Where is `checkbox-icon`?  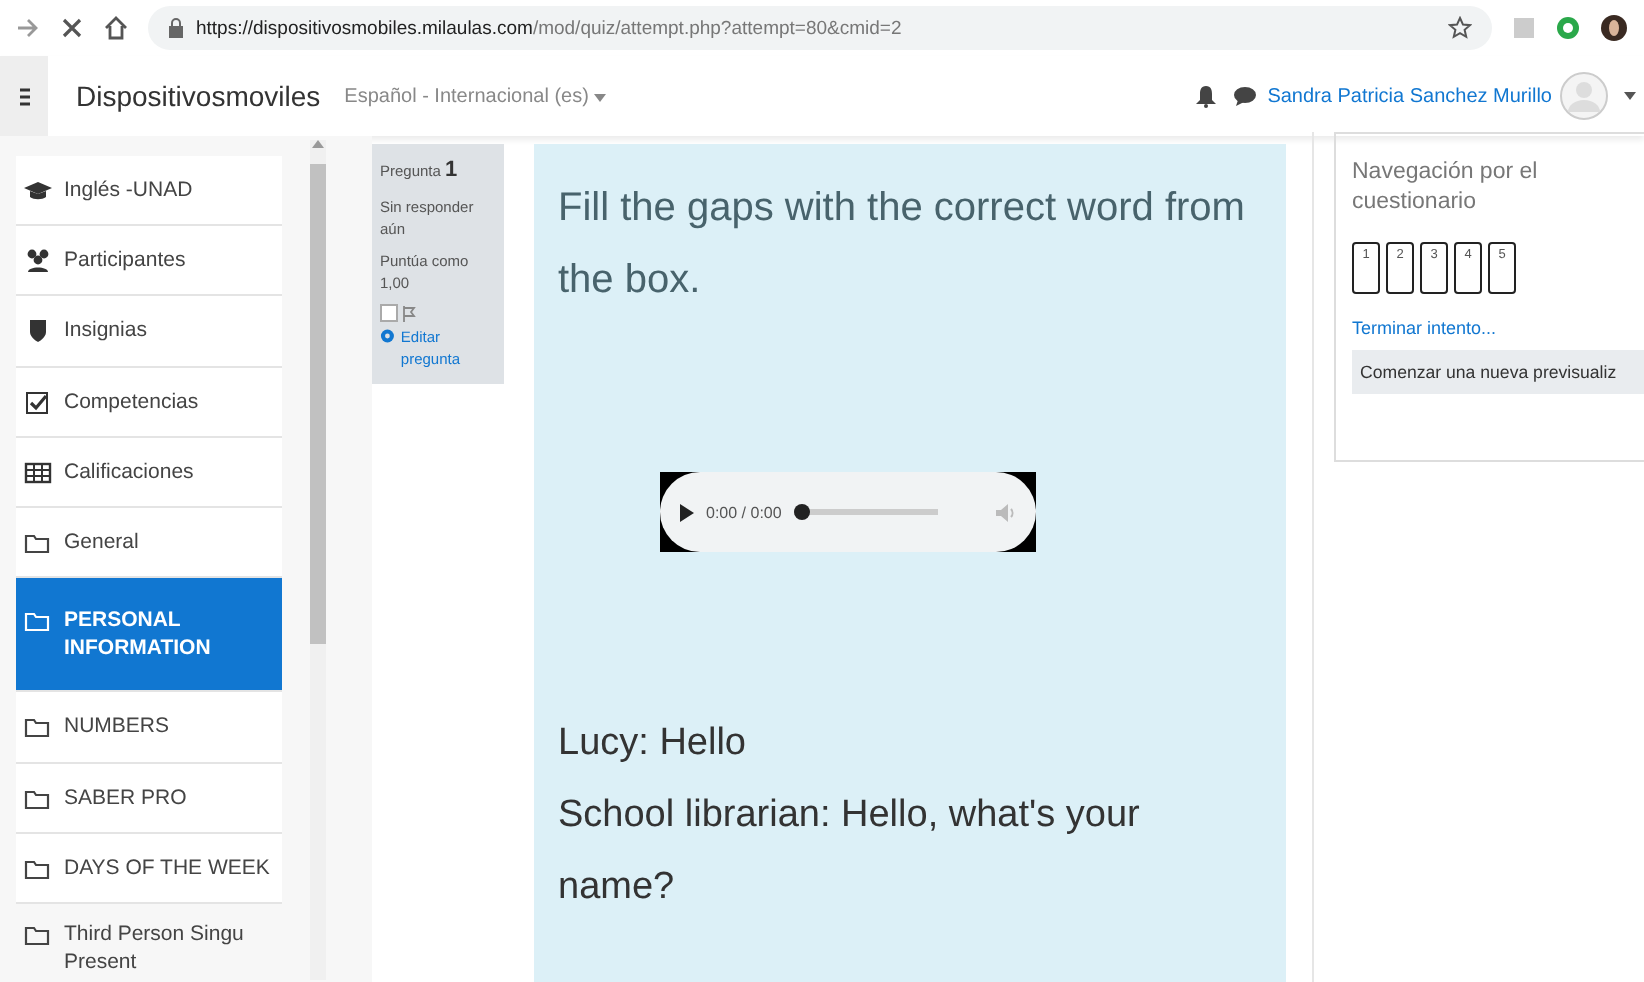 checkbox-icon is located at coordinates (38, 401).